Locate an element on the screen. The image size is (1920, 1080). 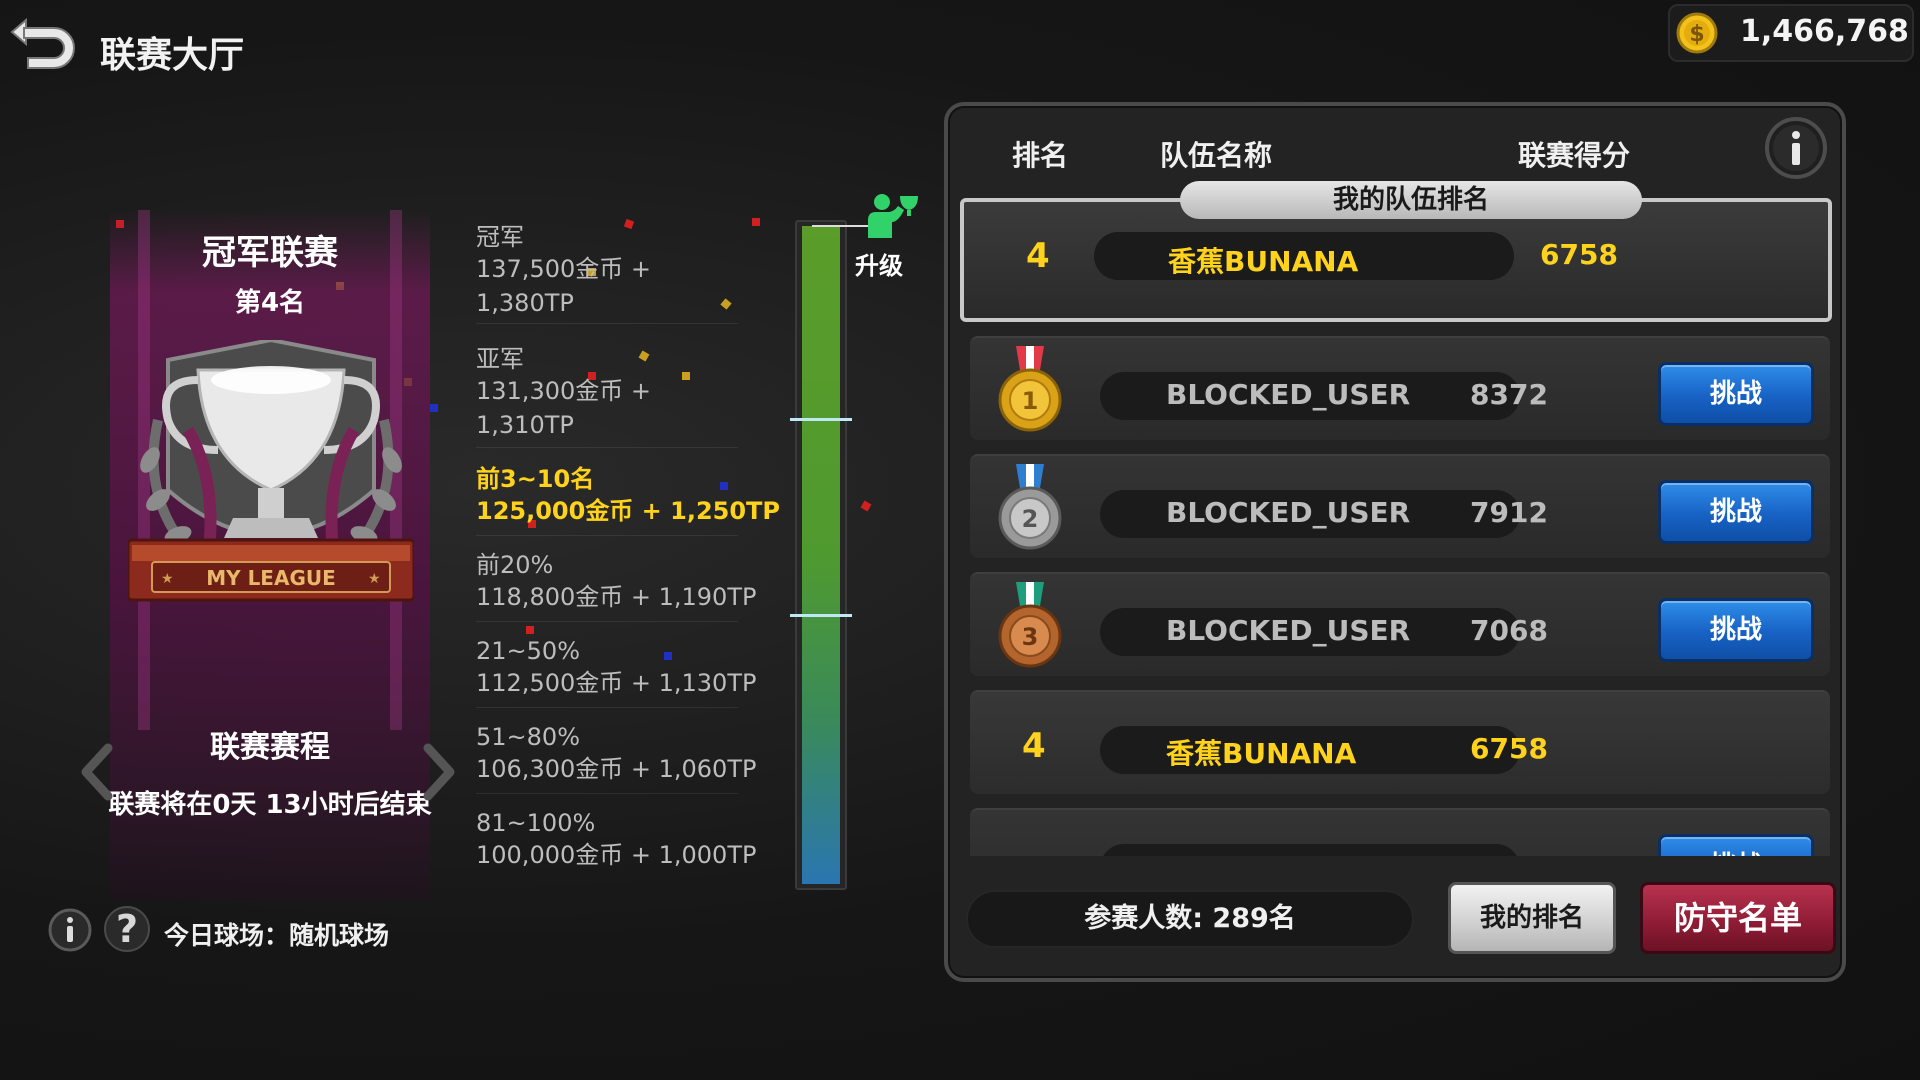
back-arrow-icon is located at coordinates (42, 43).